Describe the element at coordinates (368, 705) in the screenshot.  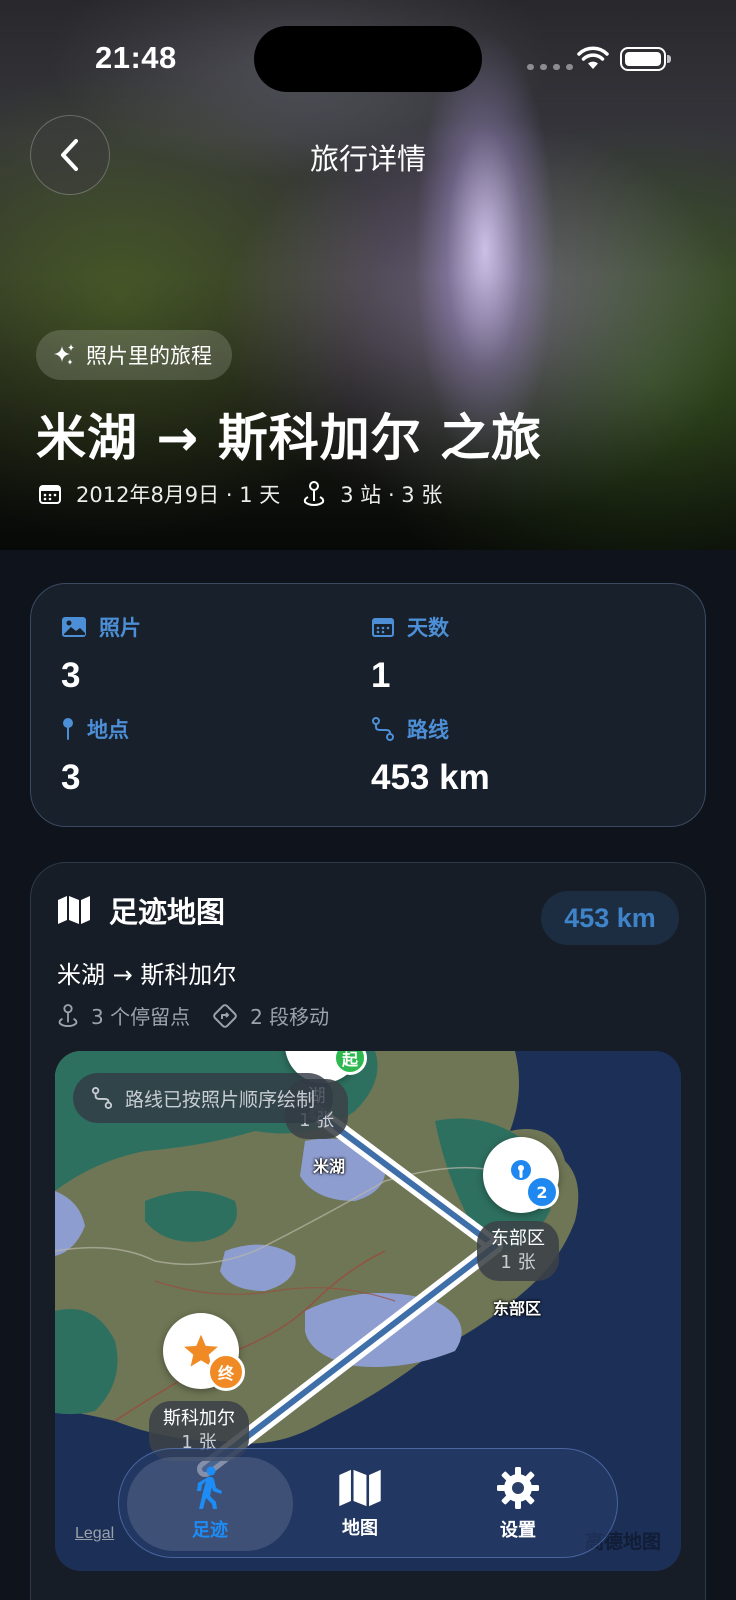
I see `stats-card: 照片 3 天数 1 地点 3 路线 453 km` at that location.